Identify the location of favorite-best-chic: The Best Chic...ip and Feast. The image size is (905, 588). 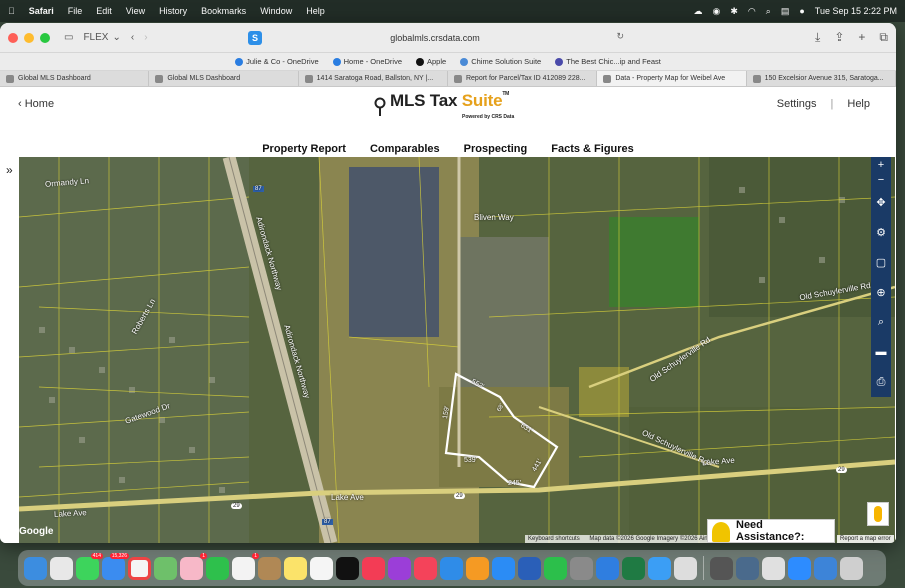
(608, 61).